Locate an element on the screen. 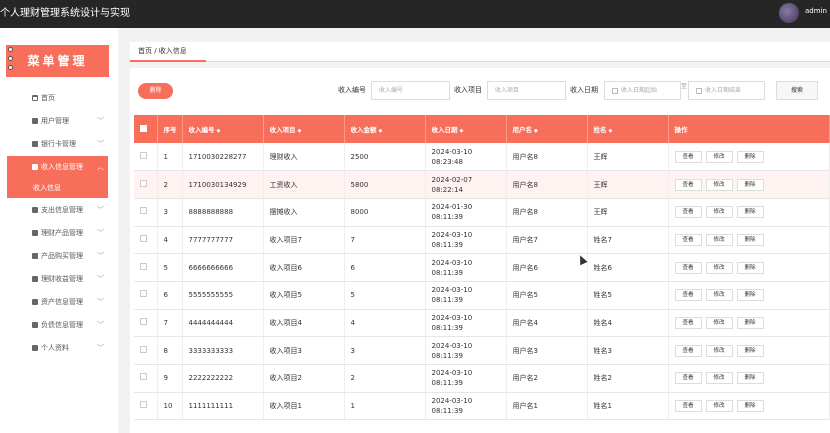  search-button: 搜索 is located at coordinates (797, 90).